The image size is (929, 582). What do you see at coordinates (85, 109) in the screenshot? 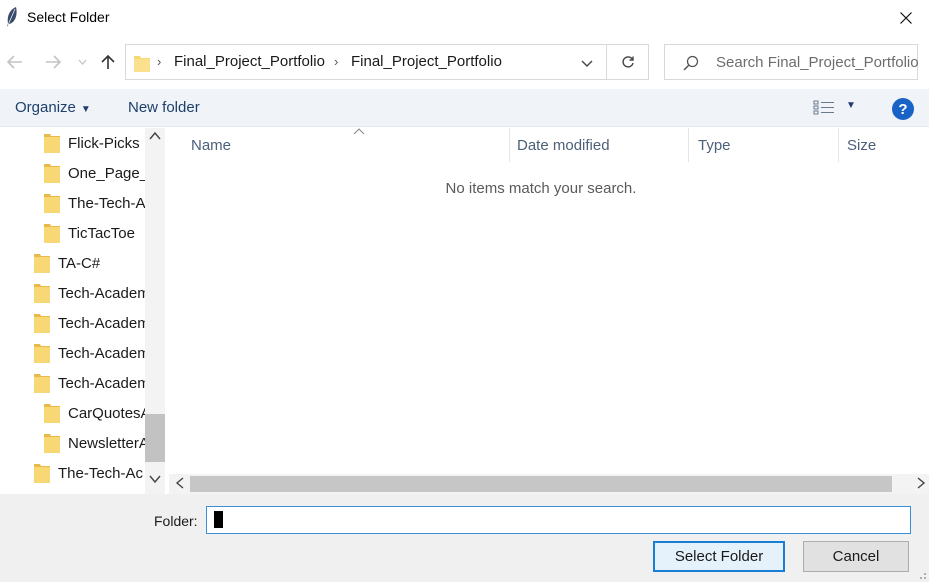
I see `caret-down-icon: ▼` at bounding box center [85, 109].